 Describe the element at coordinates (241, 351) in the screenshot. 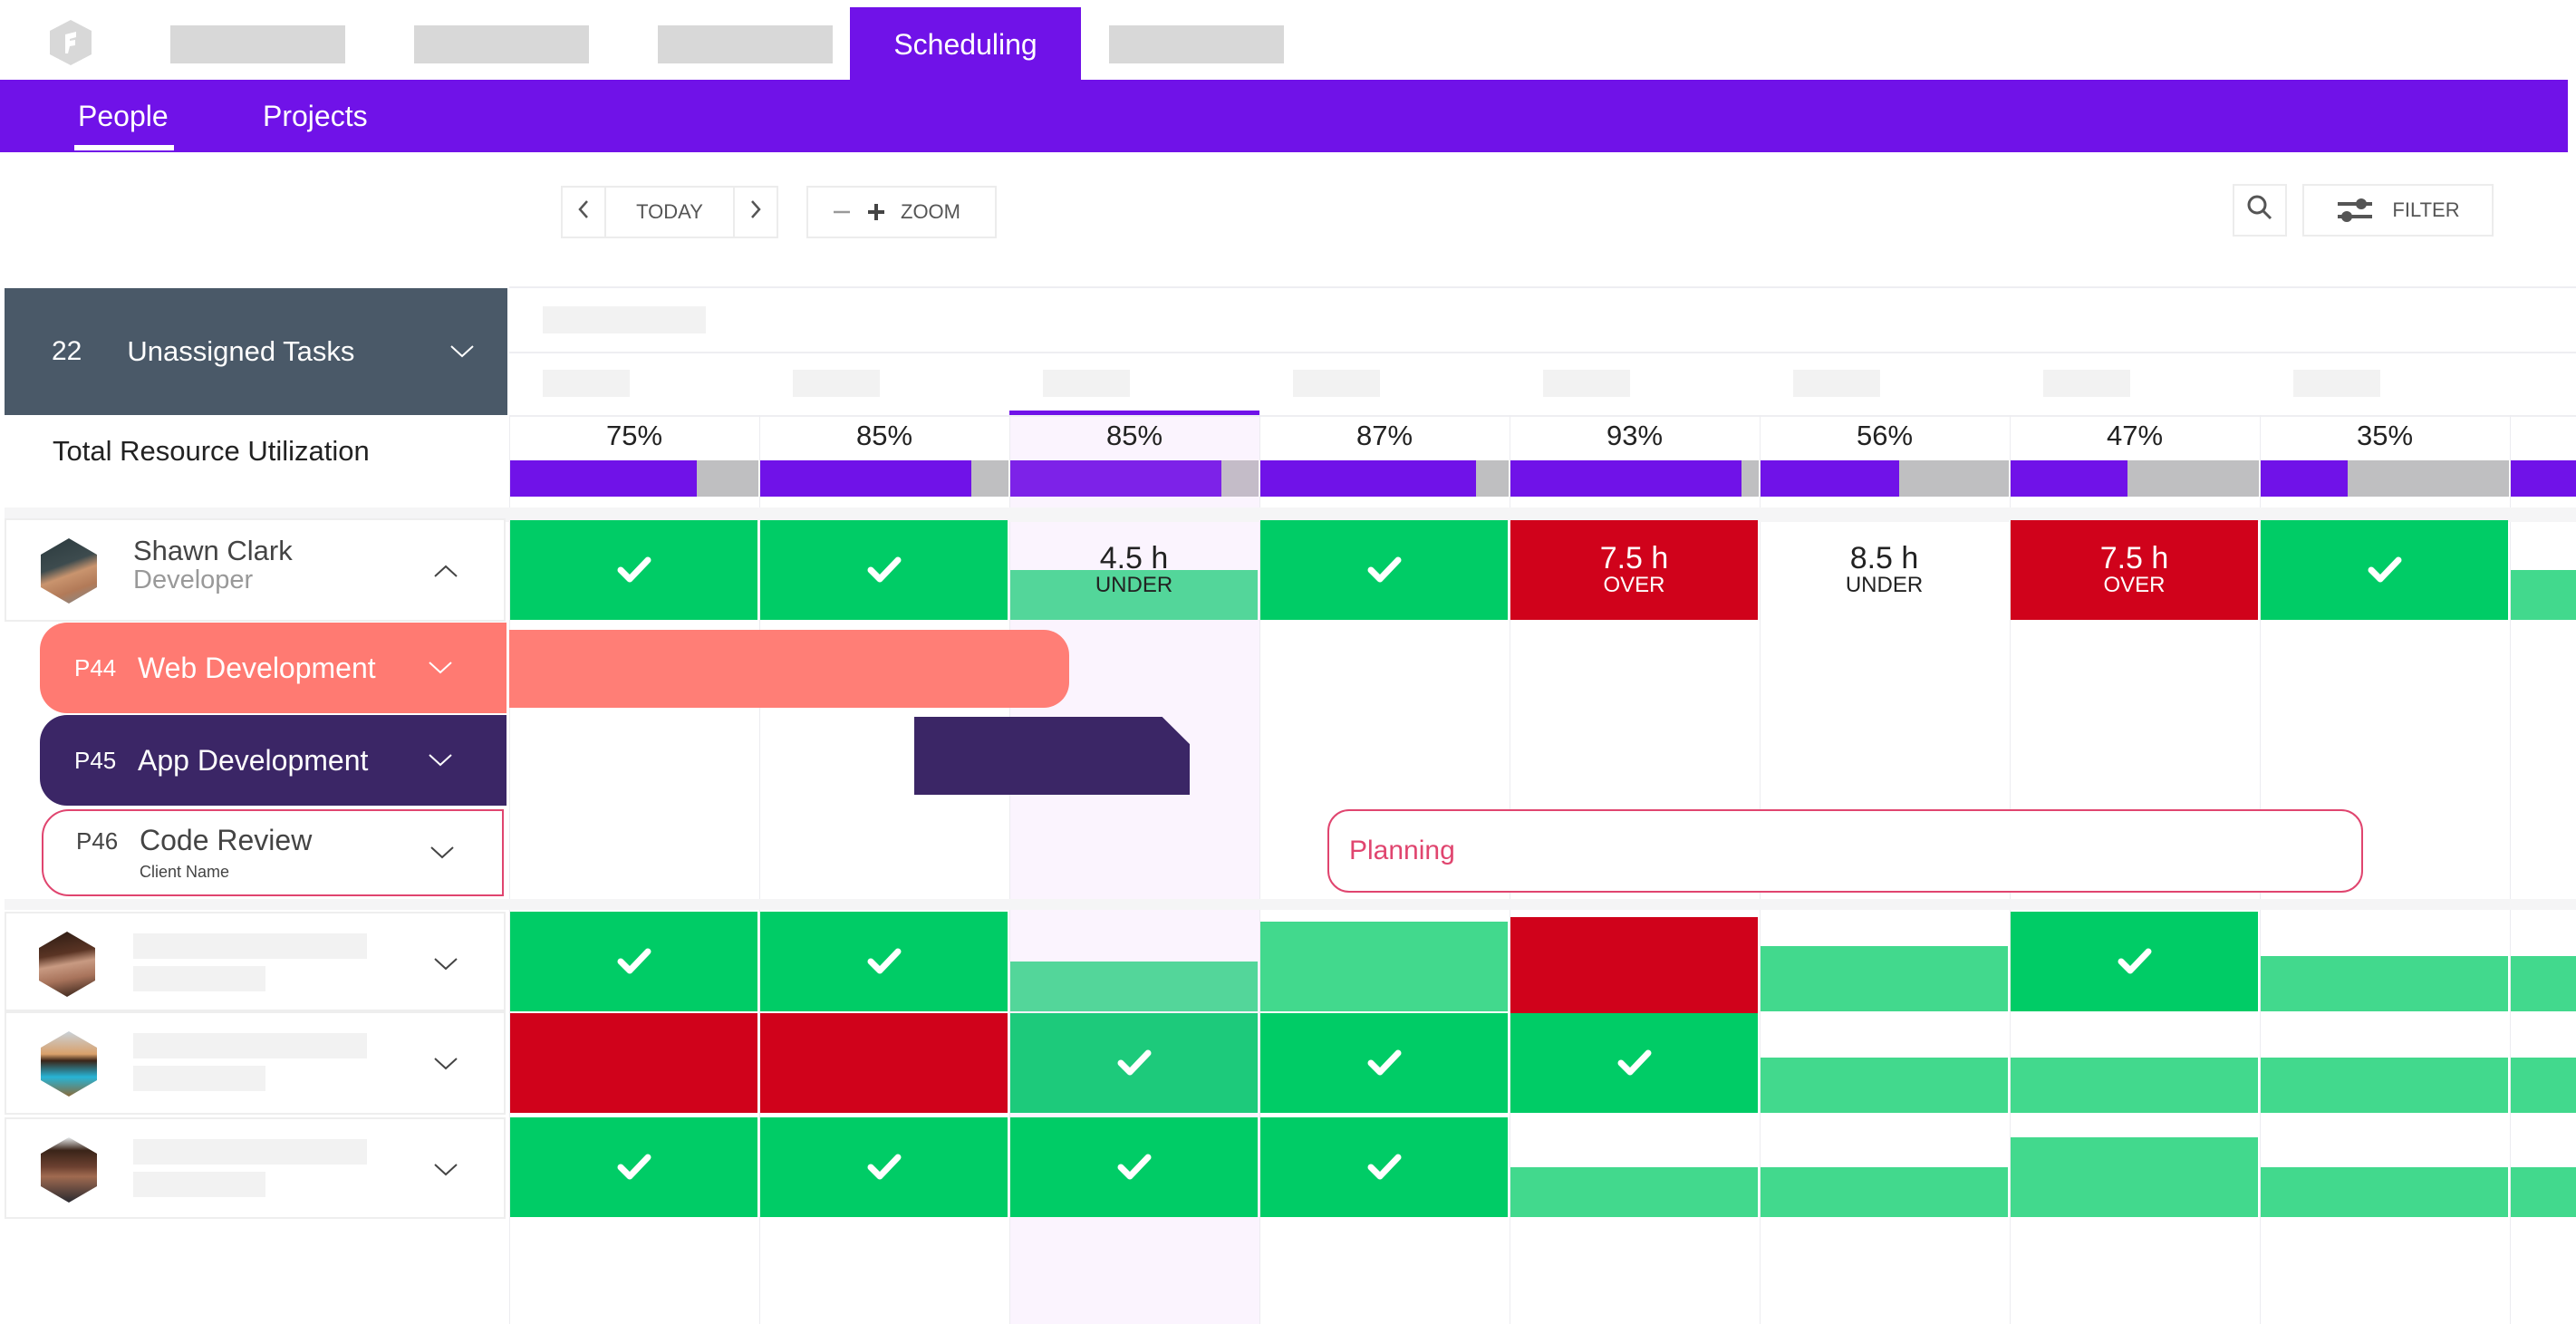

I see `unassigned-label: Unassigned Tasks` at that location.